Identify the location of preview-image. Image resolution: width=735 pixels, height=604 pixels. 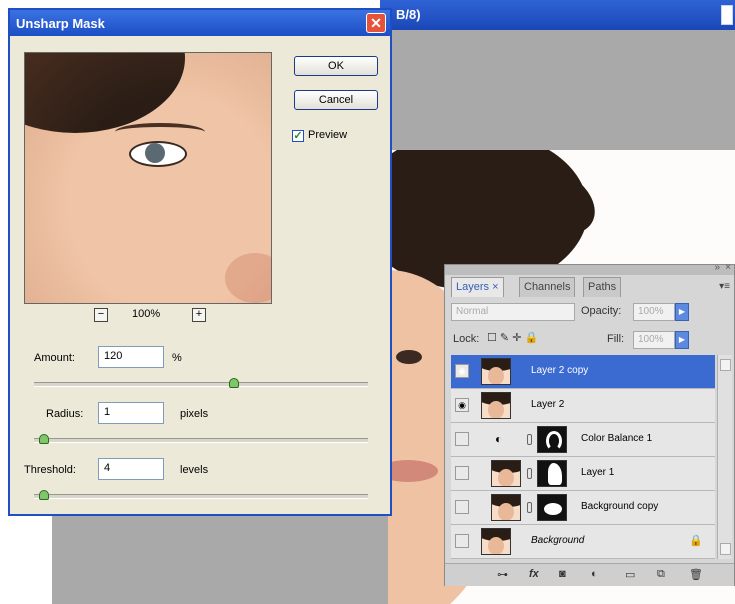
(148, 178).